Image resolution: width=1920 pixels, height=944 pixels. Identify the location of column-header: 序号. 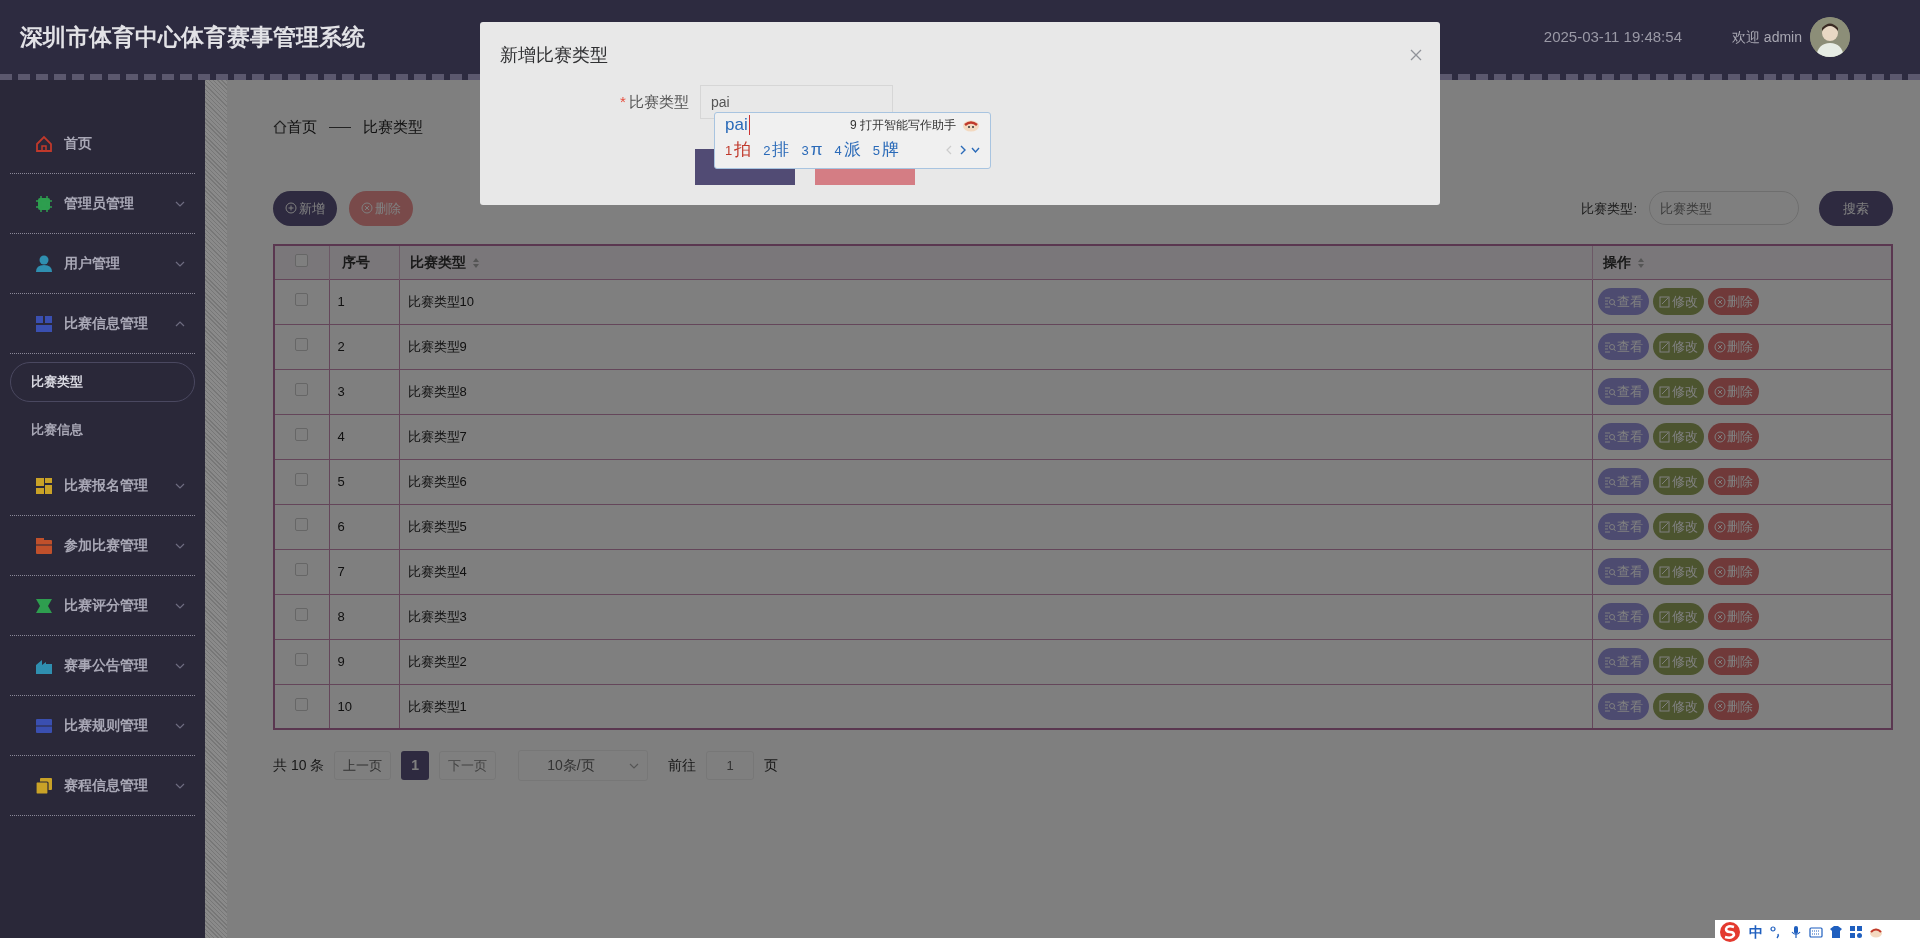
(355, 261).